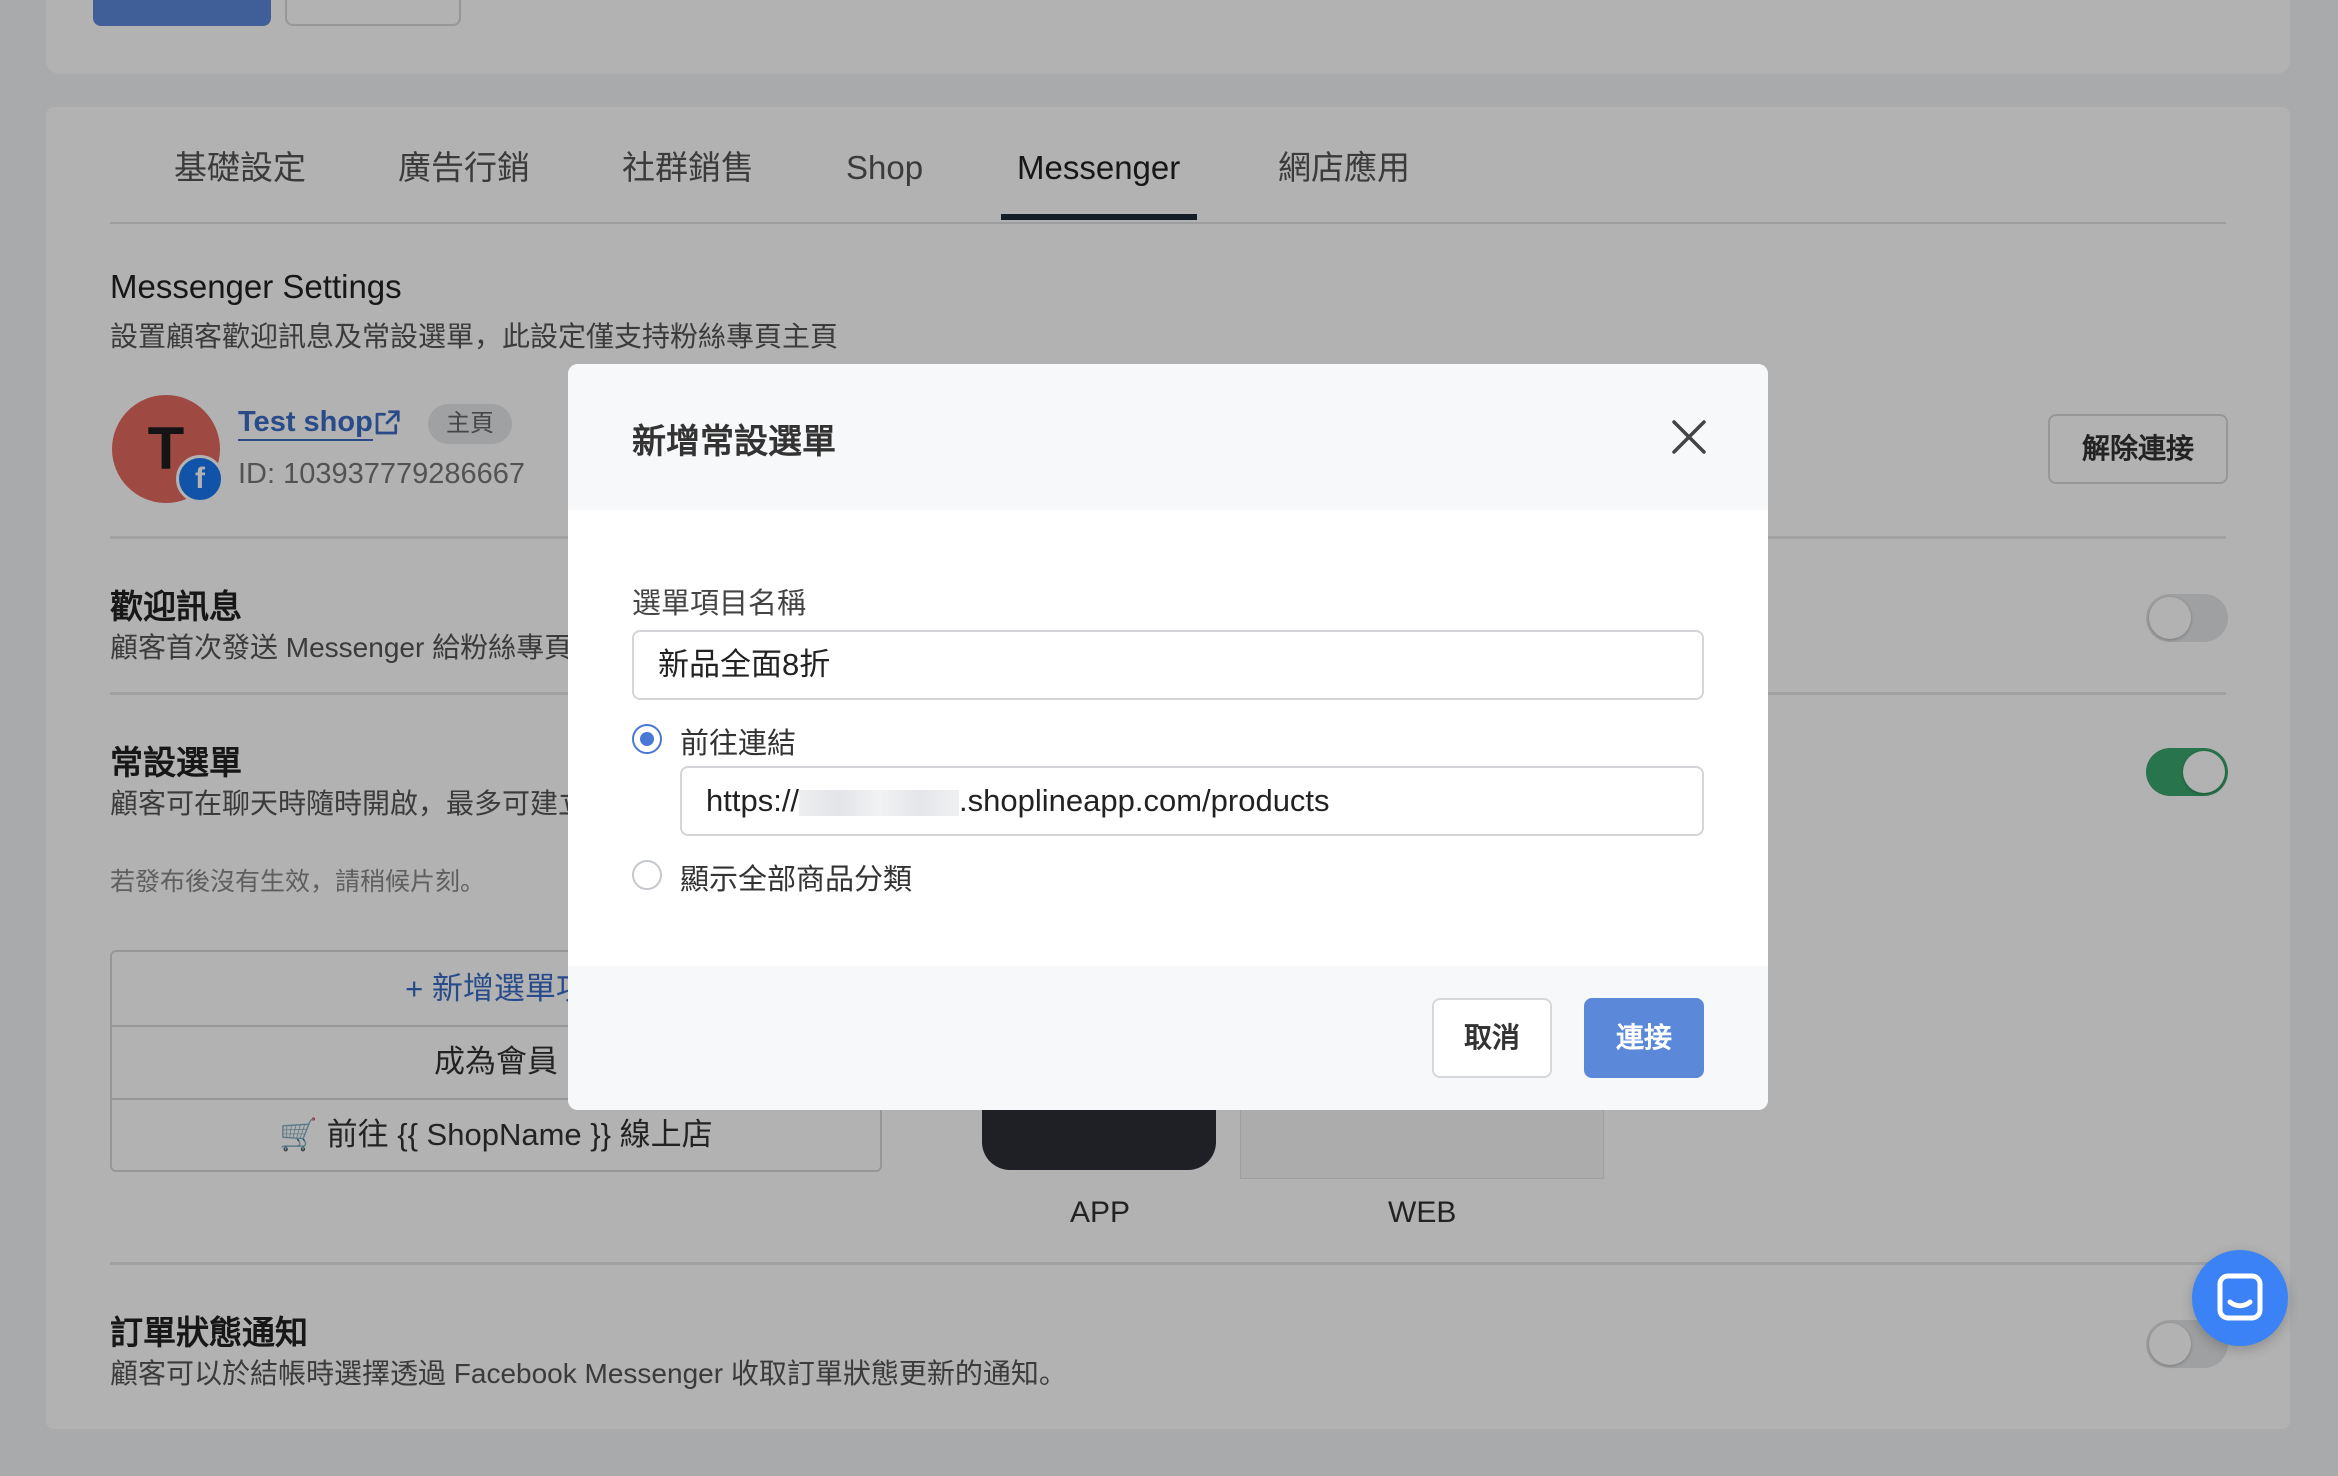 The width and height of the screenshot is (2338, 1476). What do you see at coordinates (719, 604) in the screenshot?
I see `menu-item-name-label: 選單項目名稱` at bounding box center [719, 604].